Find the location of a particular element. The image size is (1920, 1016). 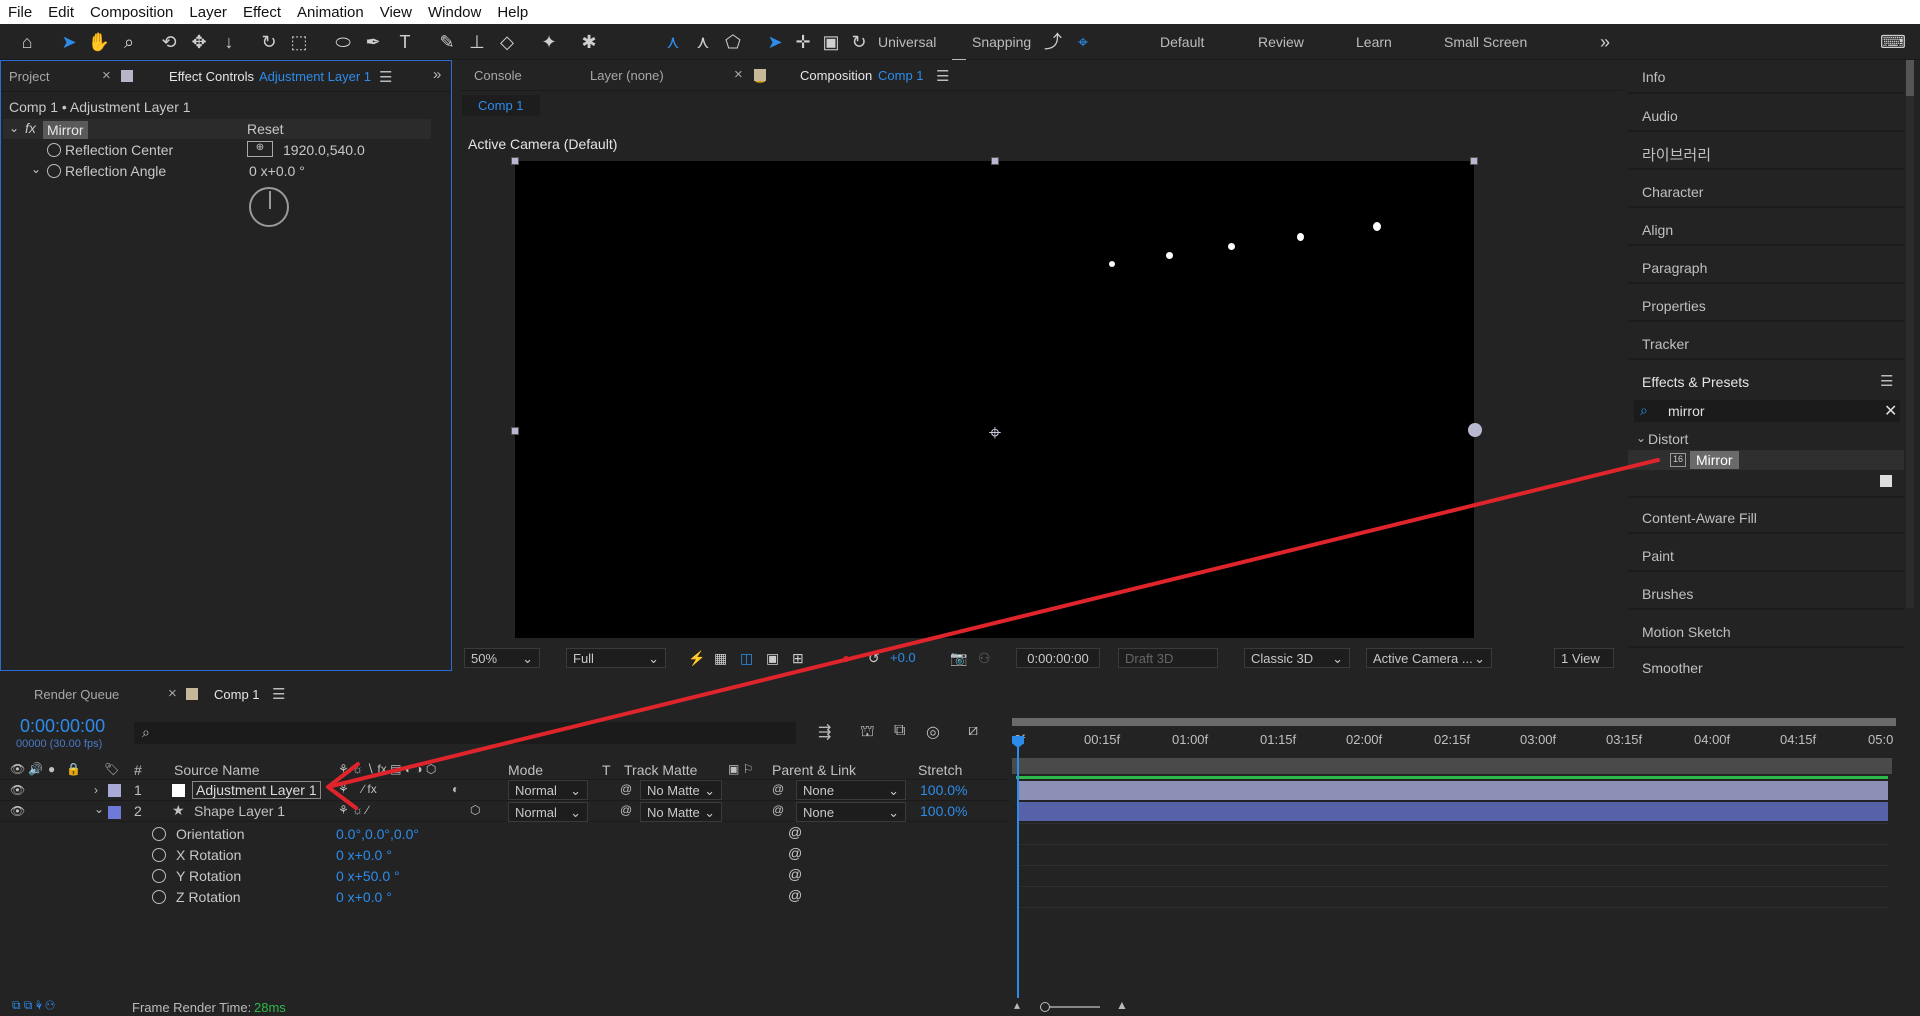

menu-view: View is located at coordinates (396, 12).